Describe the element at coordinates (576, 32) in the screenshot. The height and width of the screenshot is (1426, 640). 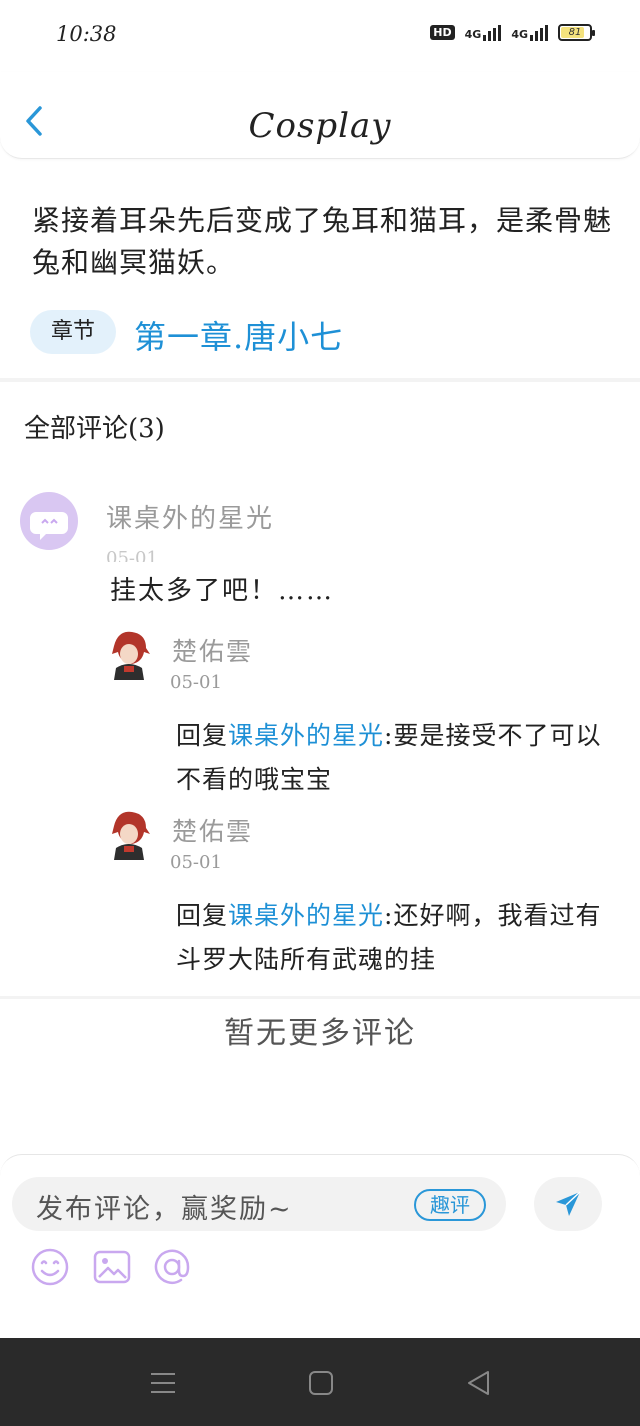
I see `battery-icon: 81` at that location.